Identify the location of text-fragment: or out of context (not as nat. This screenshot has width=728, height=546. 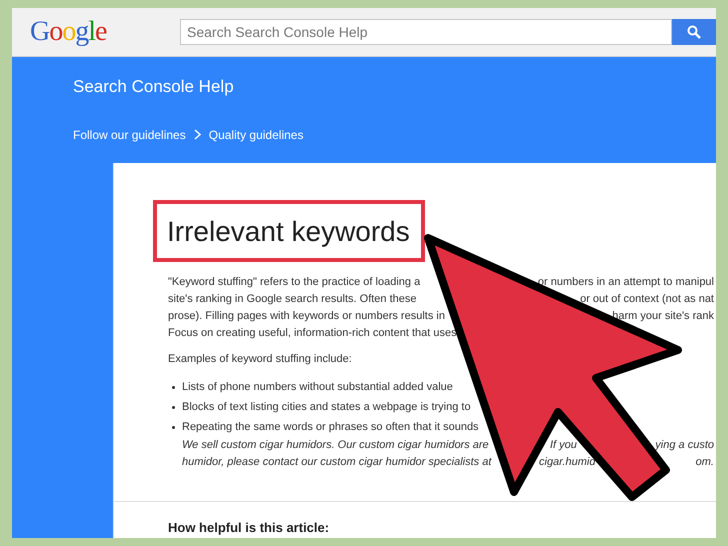
(647, 299).